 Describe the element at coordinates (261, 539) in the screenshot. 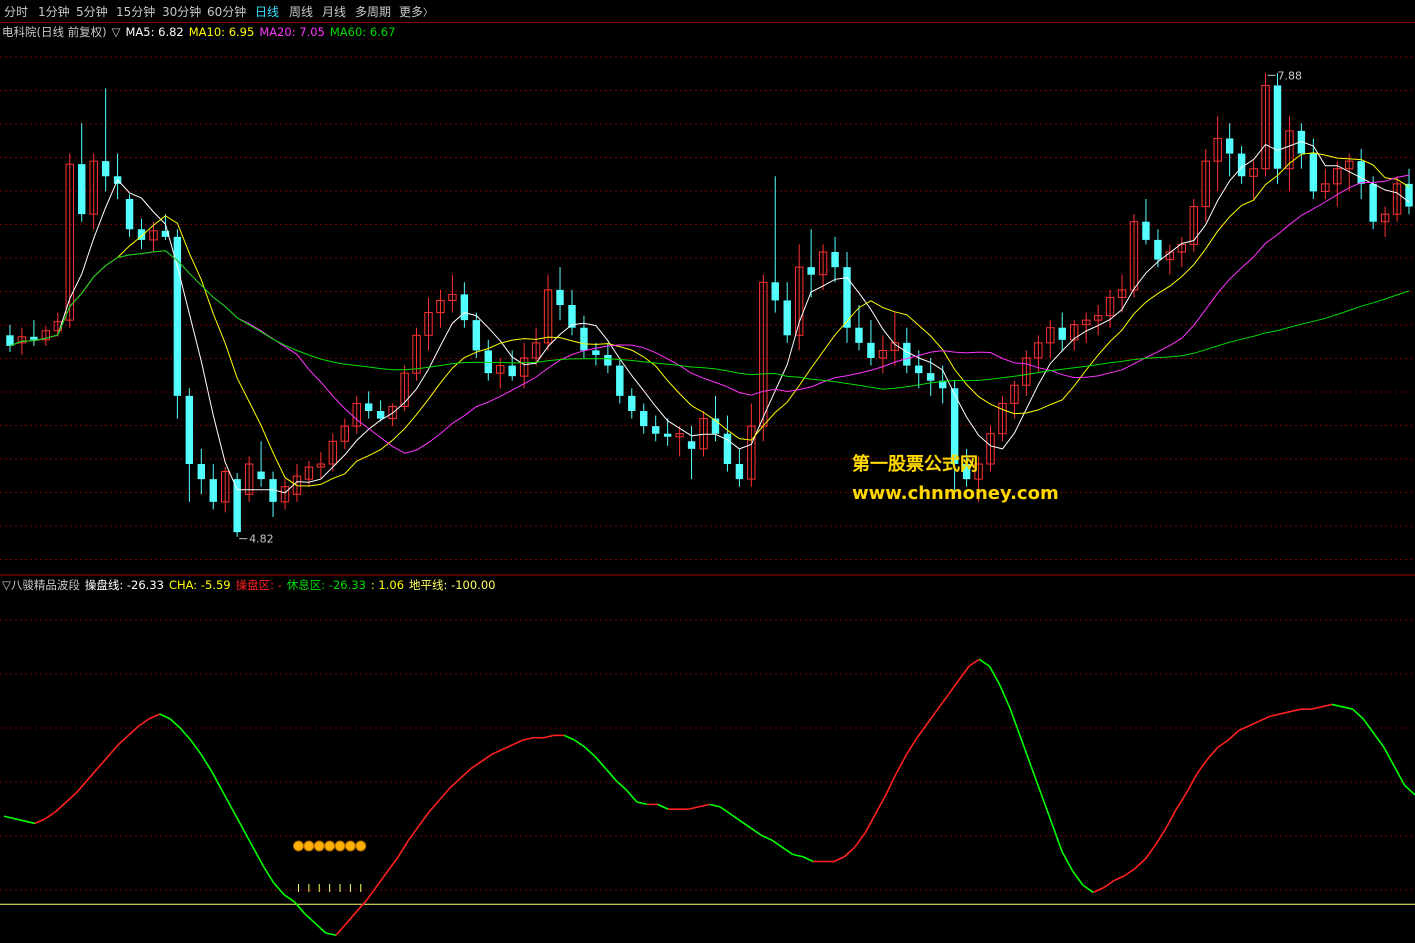

I see `low-price-label: 4.82` at that location.